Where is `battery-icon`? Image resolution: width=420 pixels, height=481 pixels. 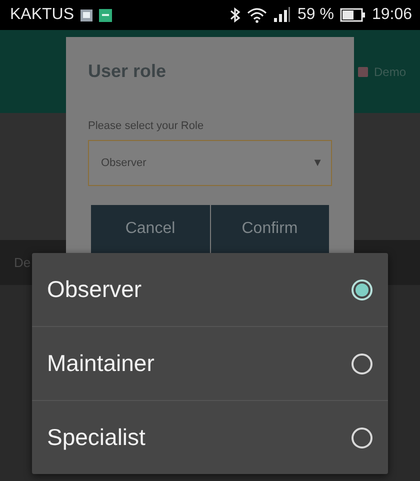 battery-icon is located at coordinates (353, 15).